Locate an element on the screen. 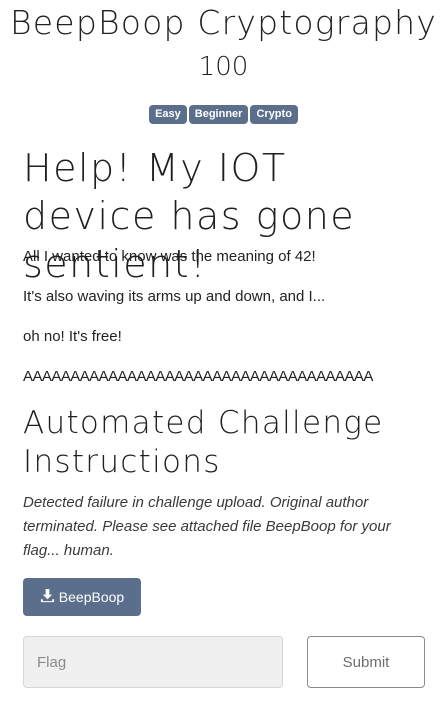 This screenshot has height=701, width=447. tag-beginner: Beginner is located at coordinates (218, 114).